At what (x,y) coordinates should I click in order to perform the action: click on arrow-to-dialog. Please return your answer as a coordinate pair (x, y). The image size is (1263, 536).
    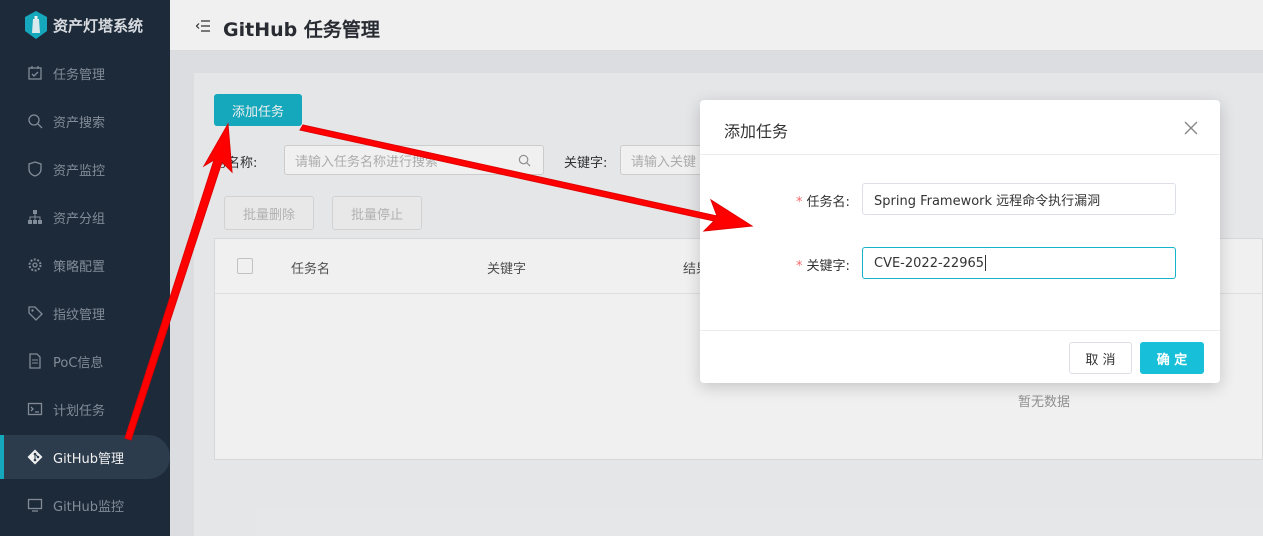
    Looking at the image, I should click on (526, 178).